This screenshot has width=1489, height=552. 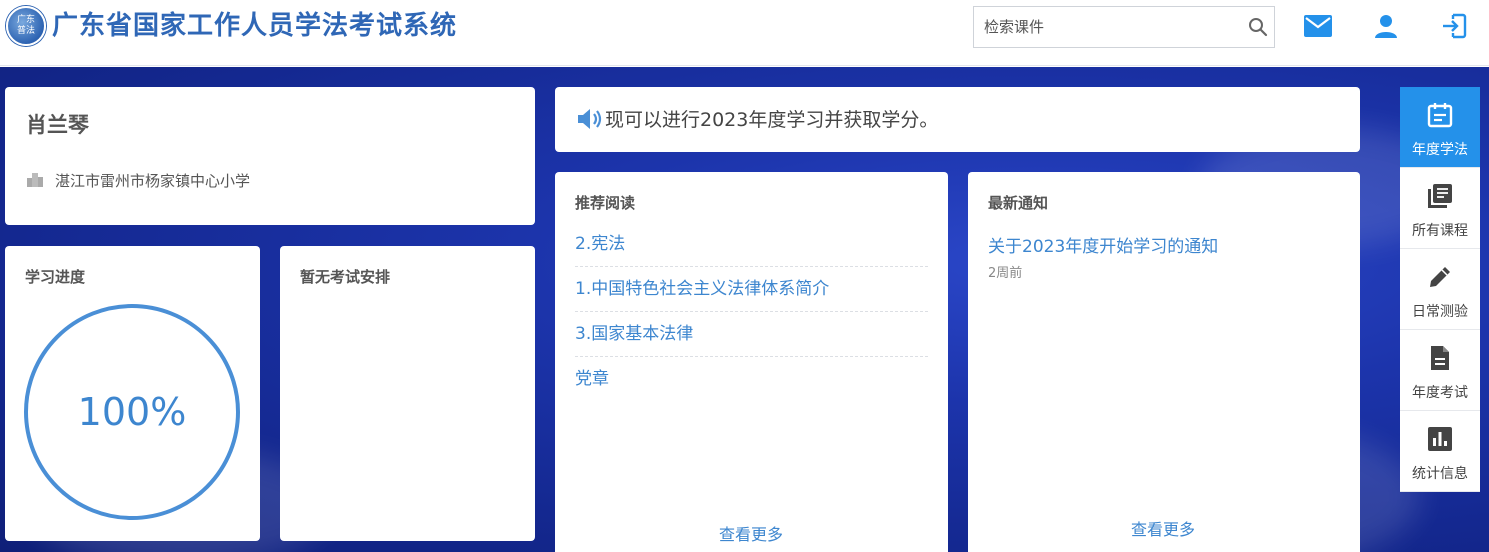 What do you see at coordinates (55, 277) in the screenshot?
I see `progress-title: 学习进度` at bounding box center [55, 277].